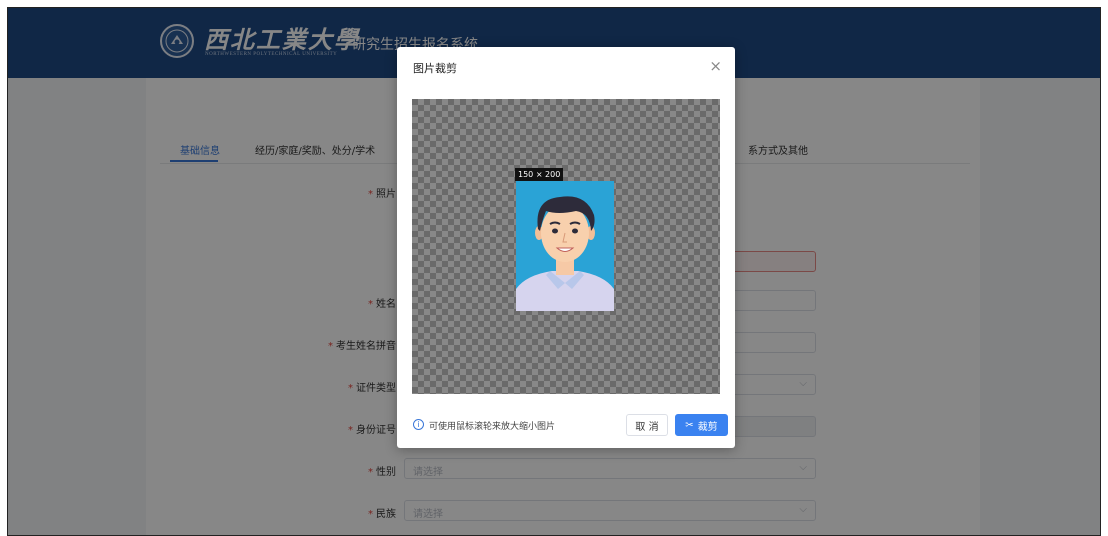 This screenshot has width=1108, height=536. Describe the element at coordinates (707, 427) in the screenshot. I see `crop-label: 裁剪` at that location.